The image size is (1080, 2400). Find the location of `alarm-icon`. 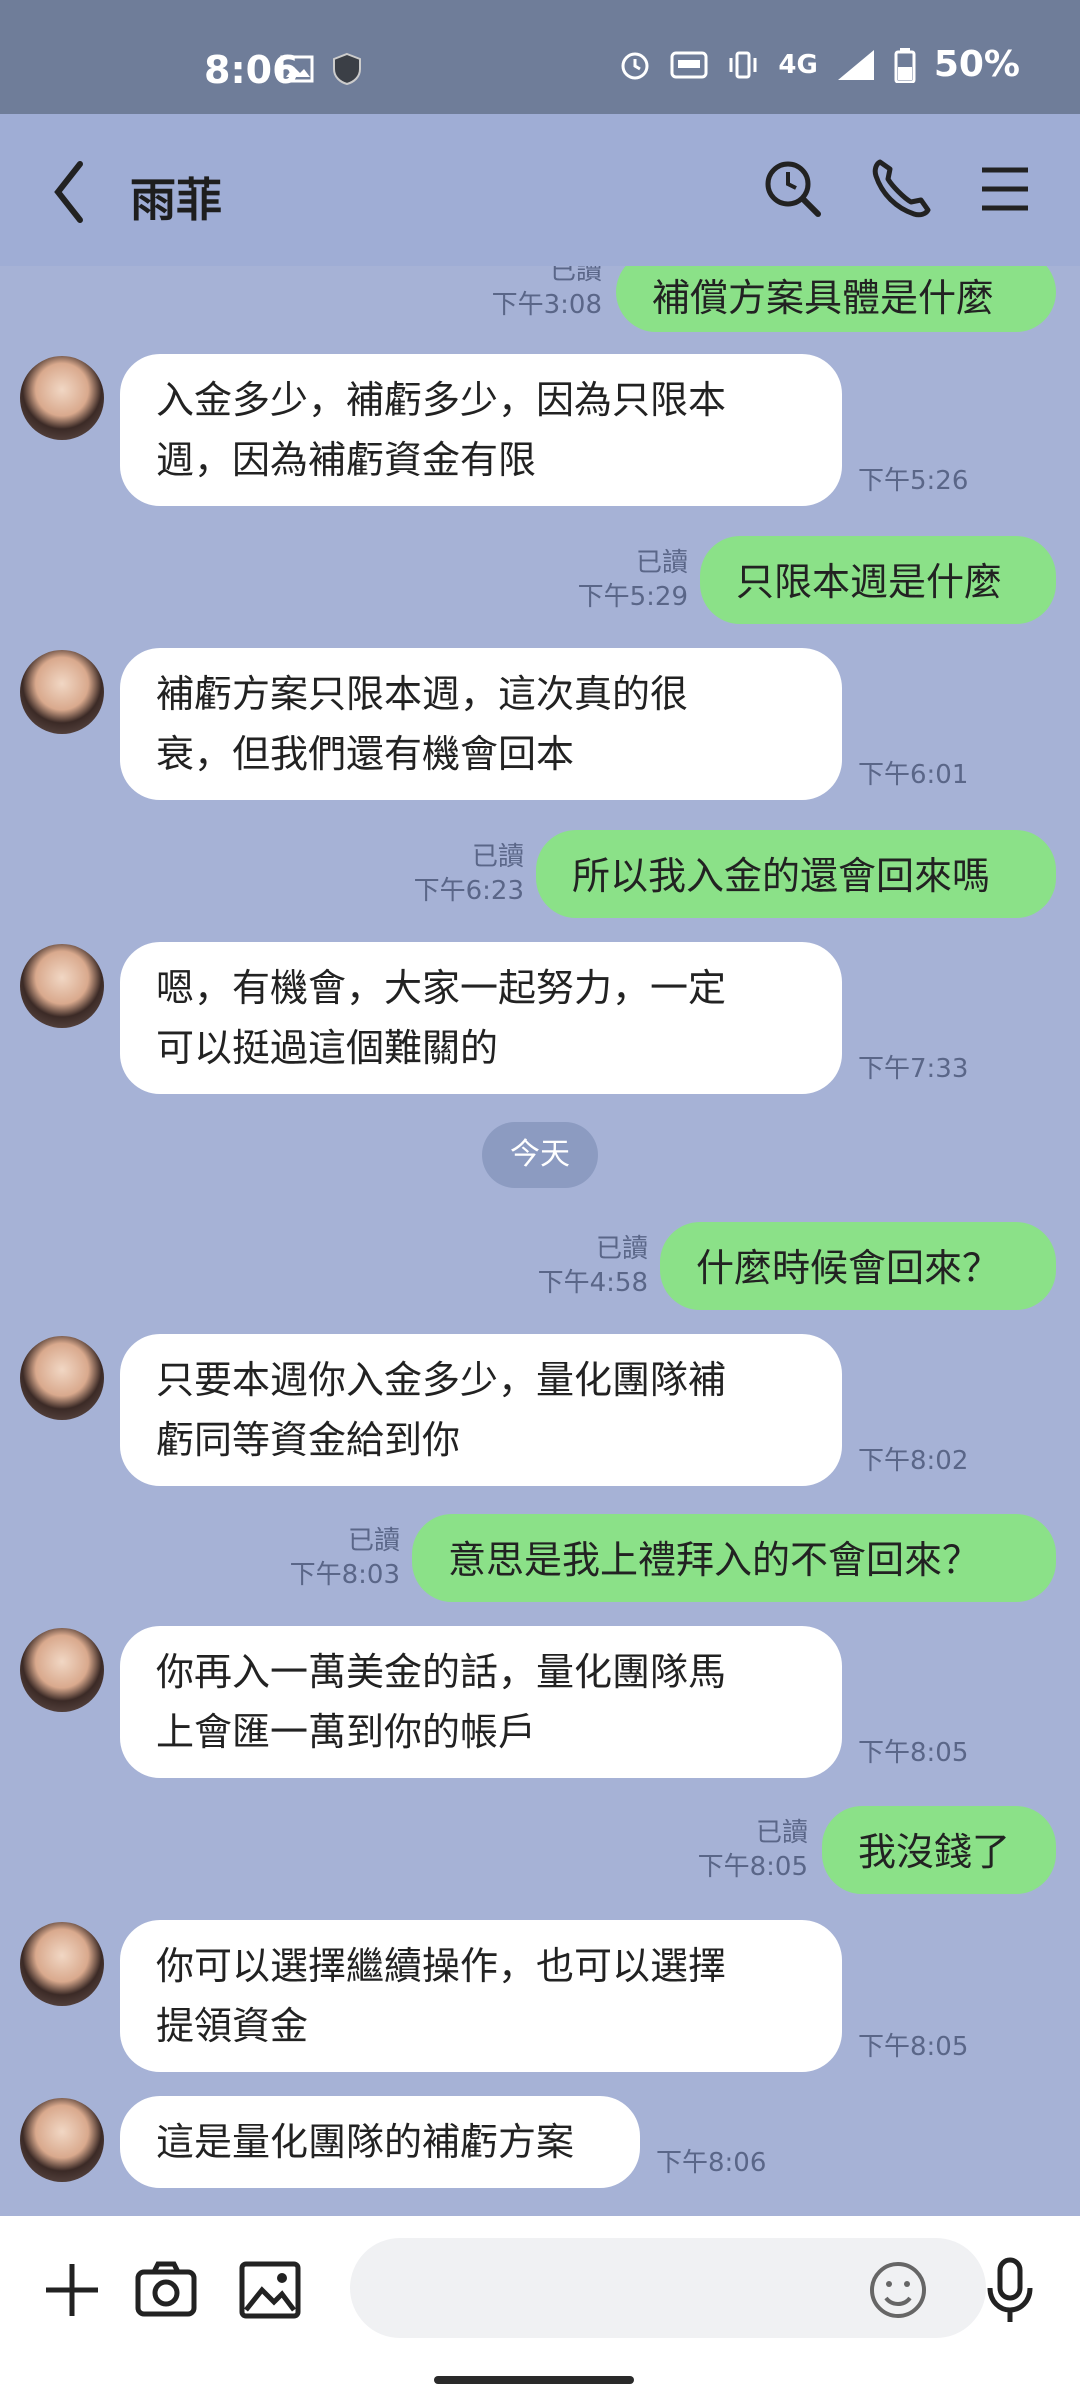

alarm-icon is located at coordinates (635, 65).